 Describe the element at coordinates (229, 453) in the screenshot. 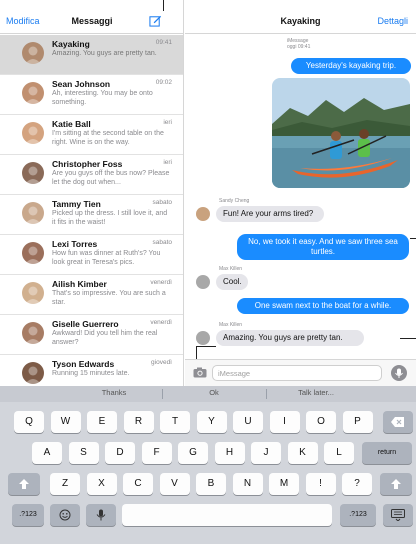

I see `key-h: H` at that location.